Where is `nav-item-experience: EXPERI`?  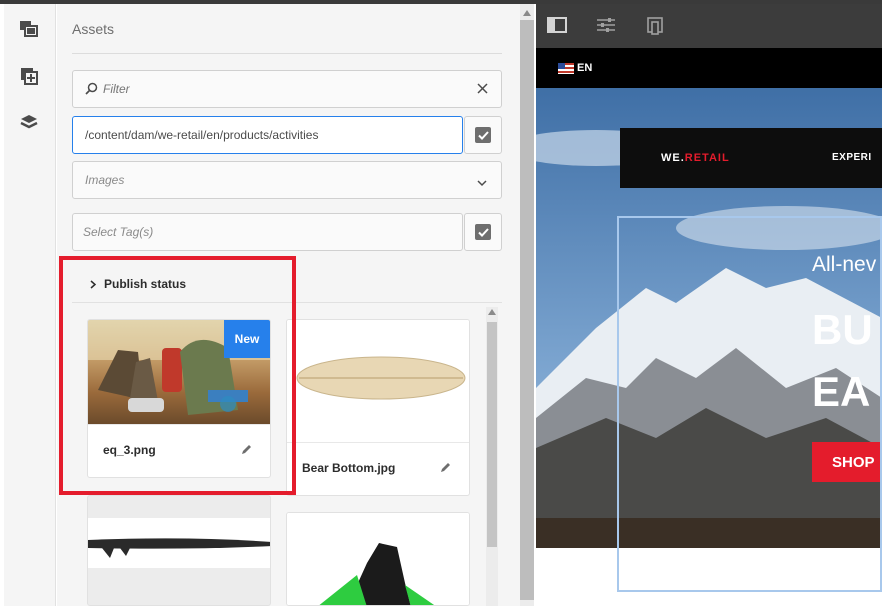
nav-item-experience: EXPERI is located at coordinates (852, 157).